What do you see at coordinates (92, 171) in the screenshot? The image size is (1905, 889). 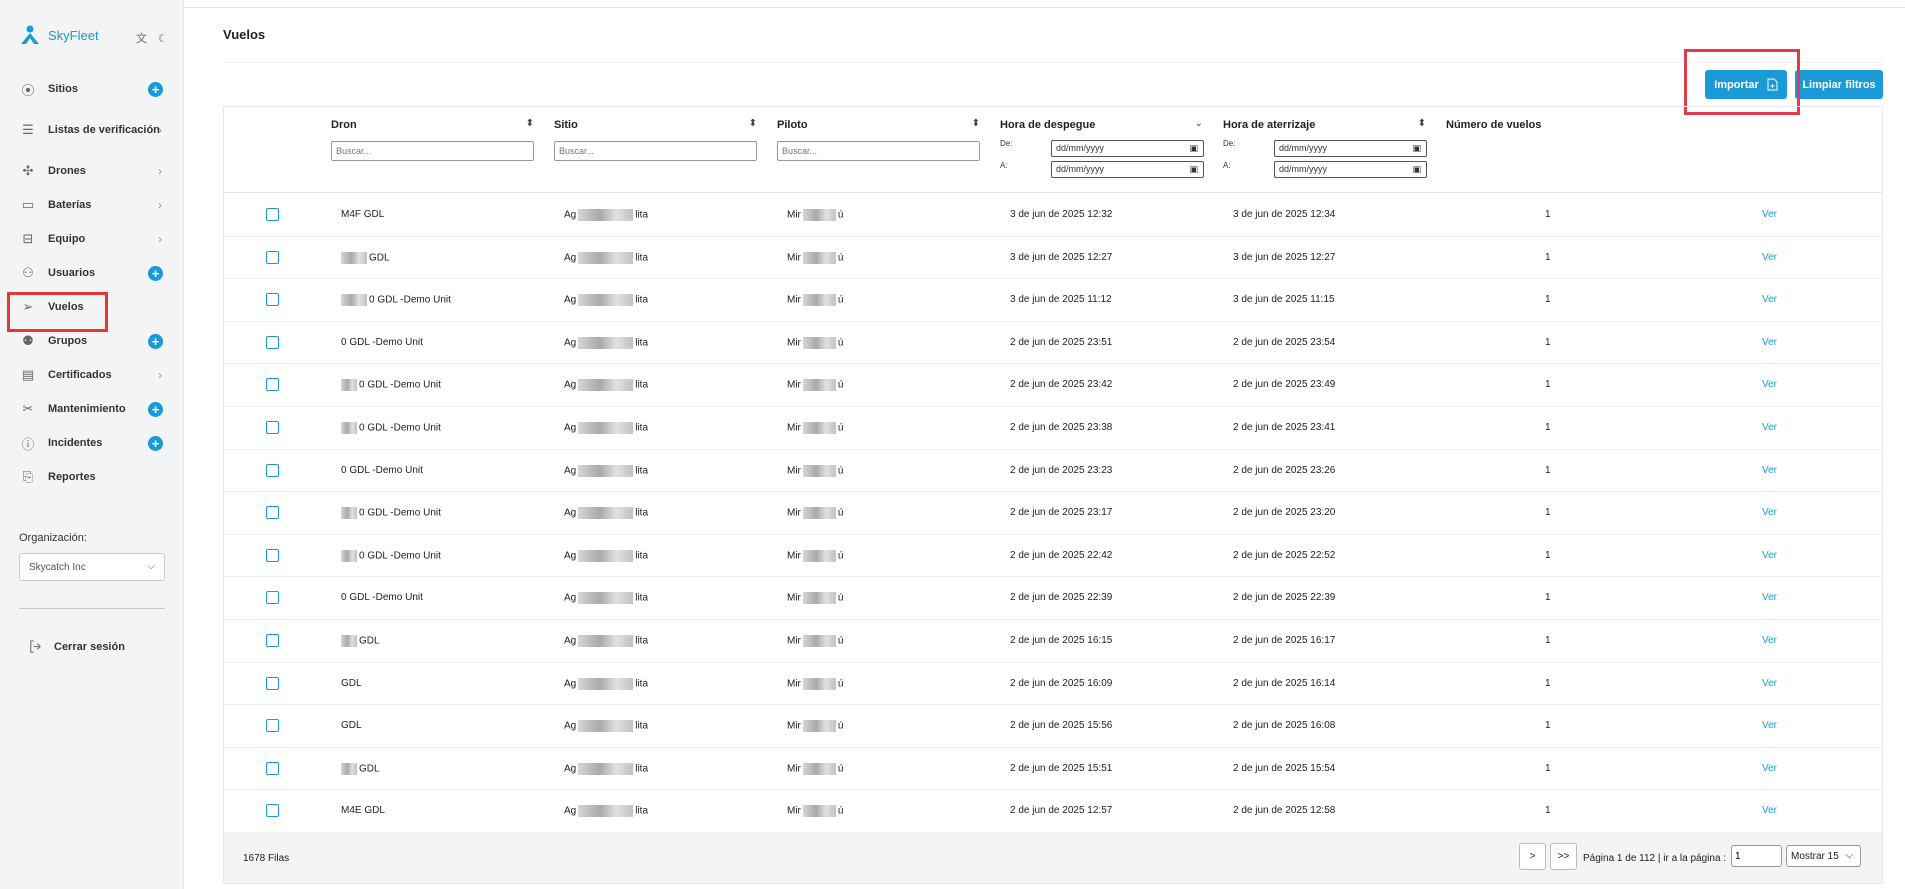 I see `sidebar-item-drones: ✣ Drones ›` at bounding box center [92, 171].